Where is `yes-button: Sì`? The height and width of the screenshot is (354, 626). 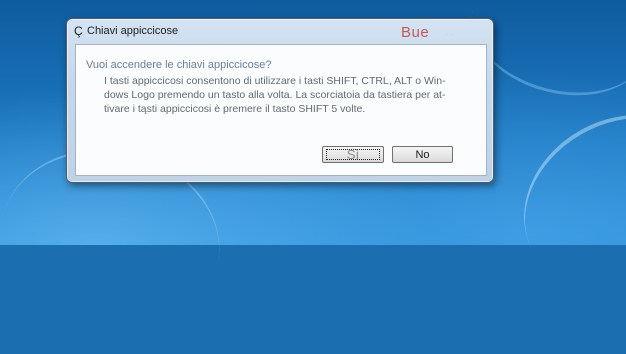 yes-button: Sì is located at coordinates (353, 154).